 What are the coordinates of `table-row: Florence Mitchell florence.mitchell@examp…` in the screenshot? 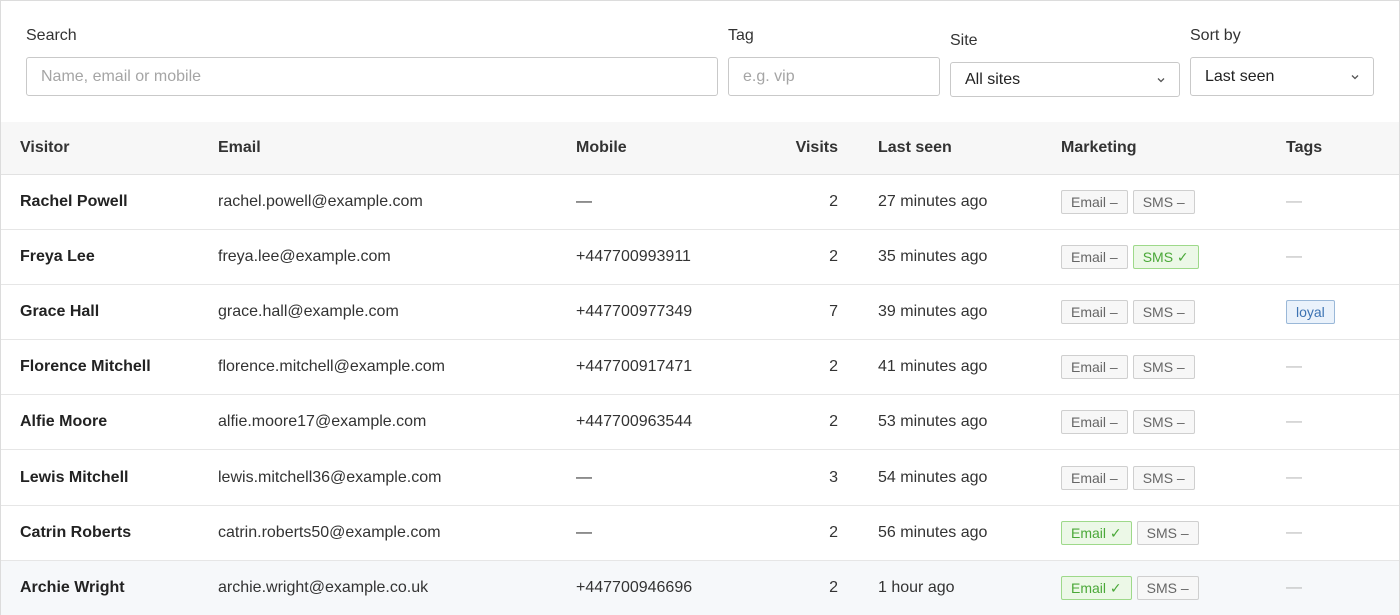 It's located at (700, 367).